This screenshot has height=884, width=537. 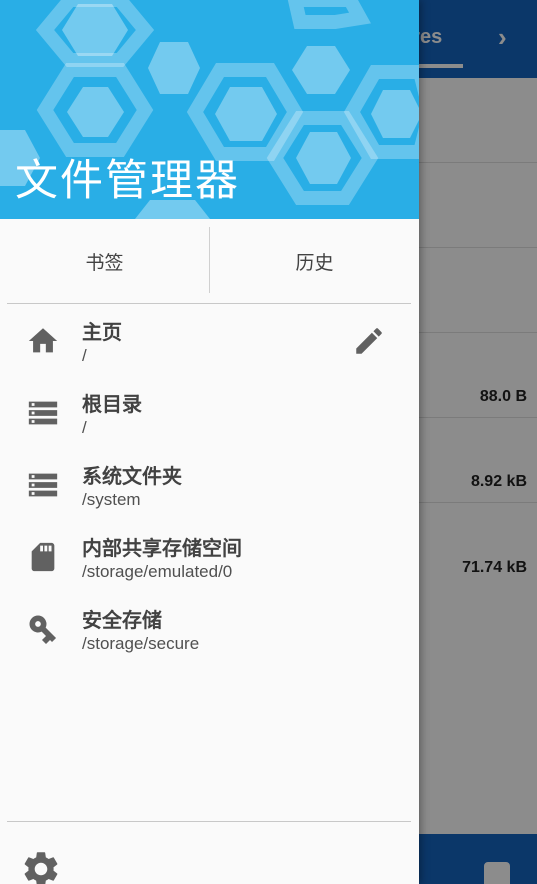 I want to click on bookmark-title: 主页, so click(x=102, y=332).